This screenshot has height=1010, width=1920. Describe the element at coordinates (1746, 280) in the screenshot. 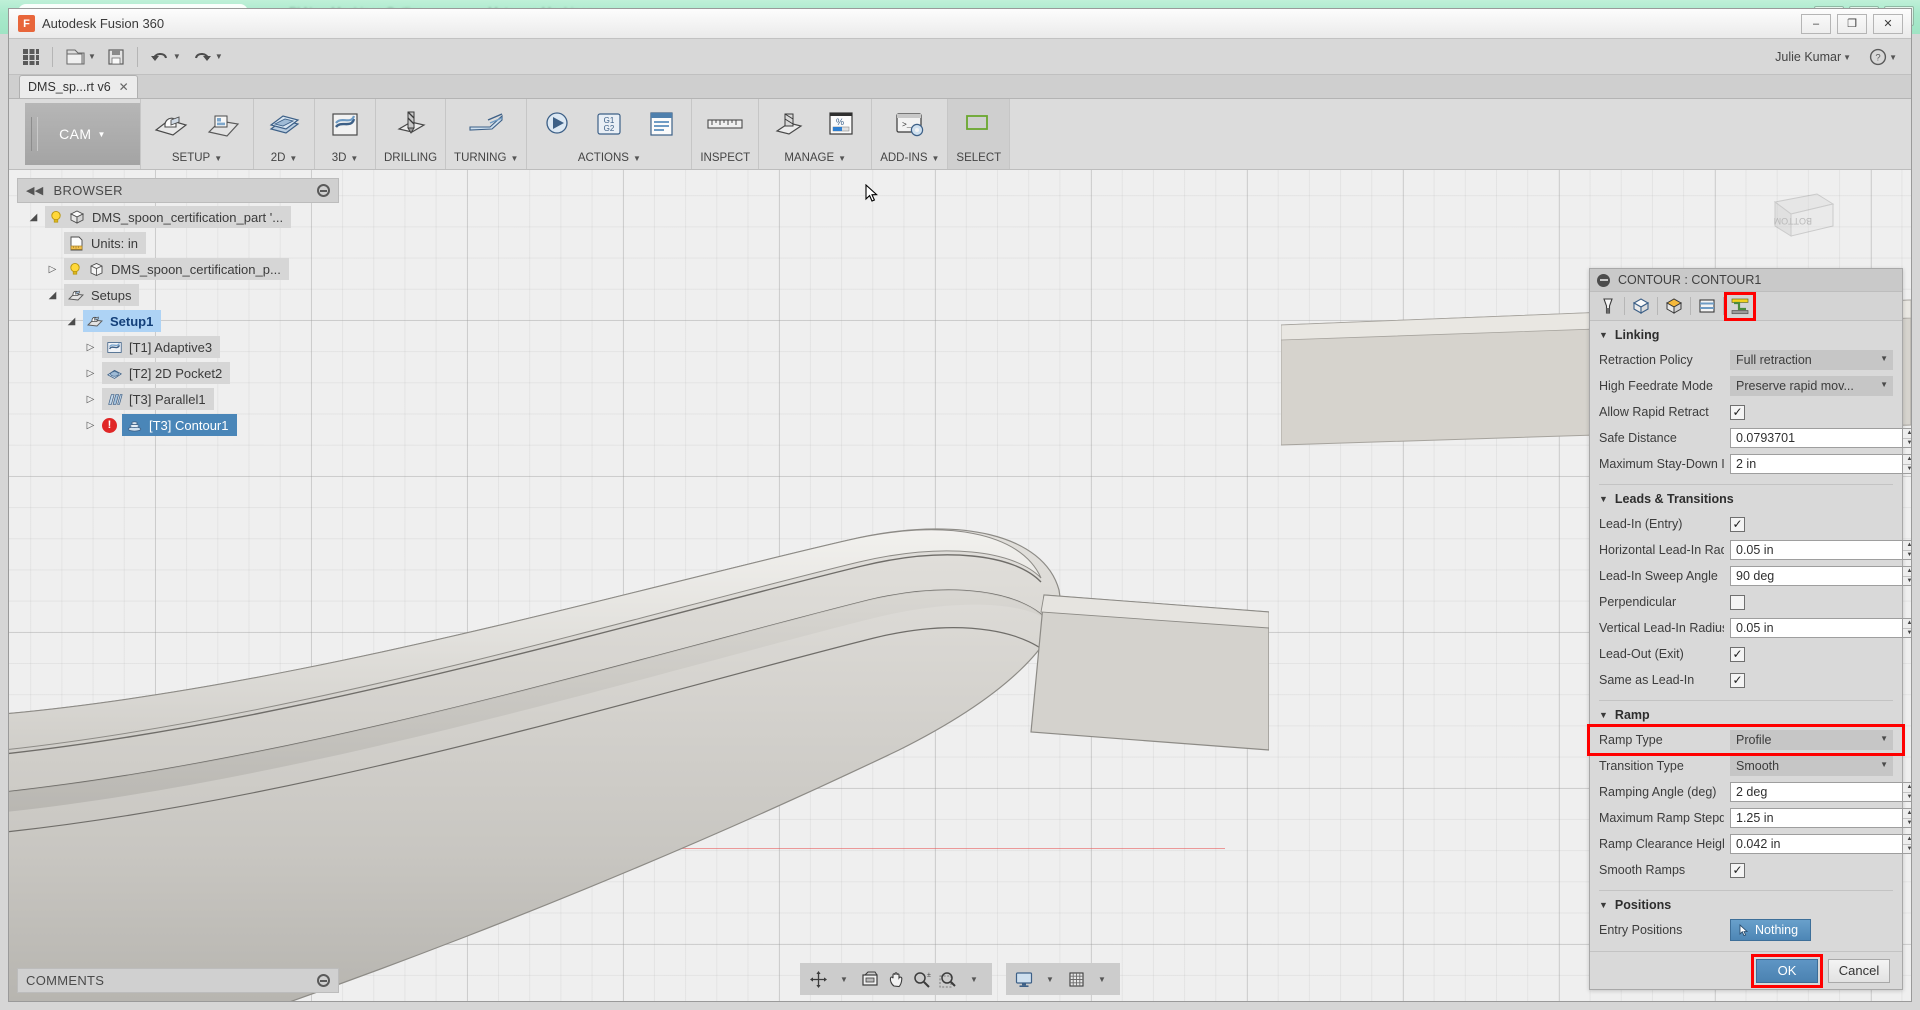

I see `dialog-header: CONTOUR : CONTOUR1` at that location.